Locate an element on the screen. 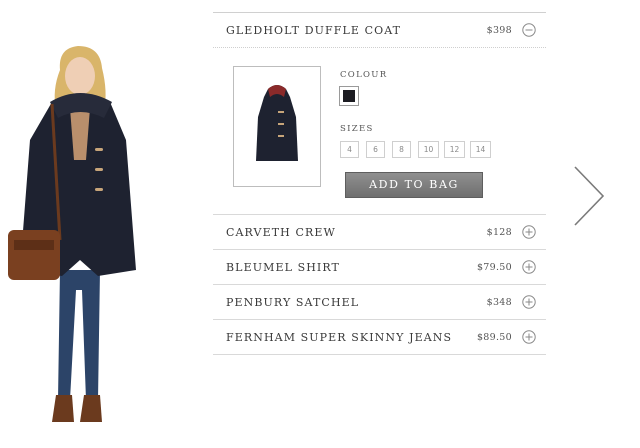 The height and width of the screenshot is (448, 640). size-option: 8 is located at coordinates (401, 149).